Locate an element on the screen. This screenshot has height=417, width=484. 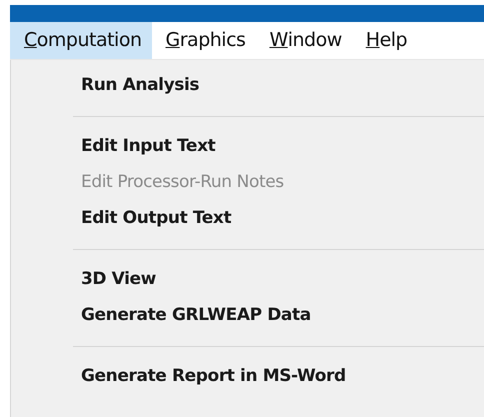
menu-option: Edit Input Text is located at coordinates (247, 147).